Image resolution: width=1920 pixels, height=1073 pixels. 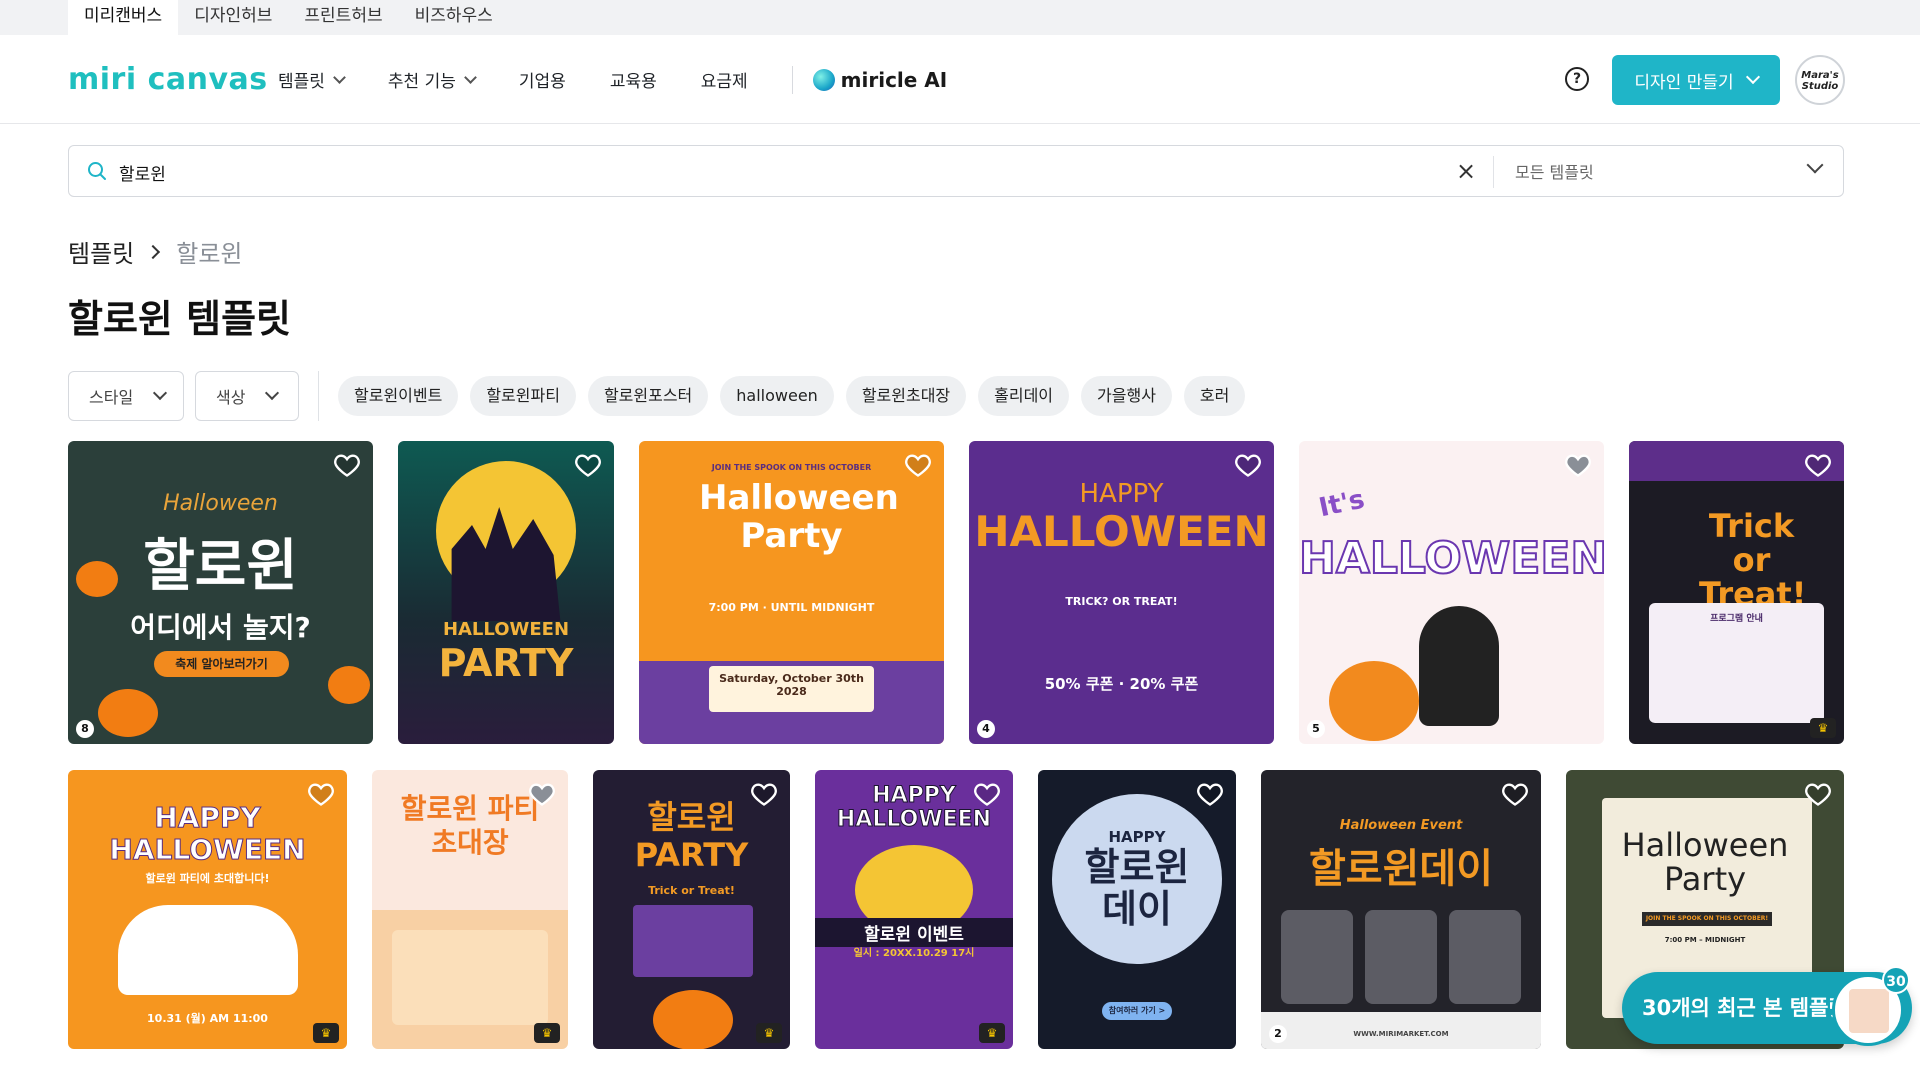 I want to click on chip-halloween-en: halloween, so click(x=777, y=396).